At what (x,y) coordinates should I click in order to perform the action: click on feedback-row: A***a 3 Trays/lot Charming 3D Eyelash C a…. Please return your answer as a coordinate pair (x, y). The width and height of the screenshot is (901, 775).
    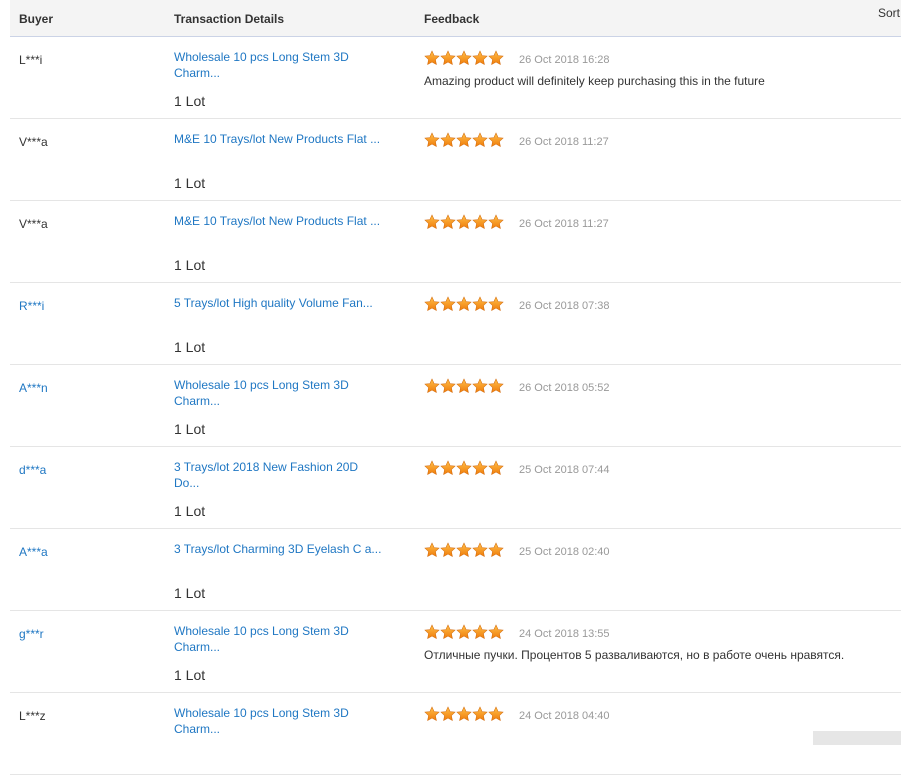
    Looking at the image, I should click on (455, 570).